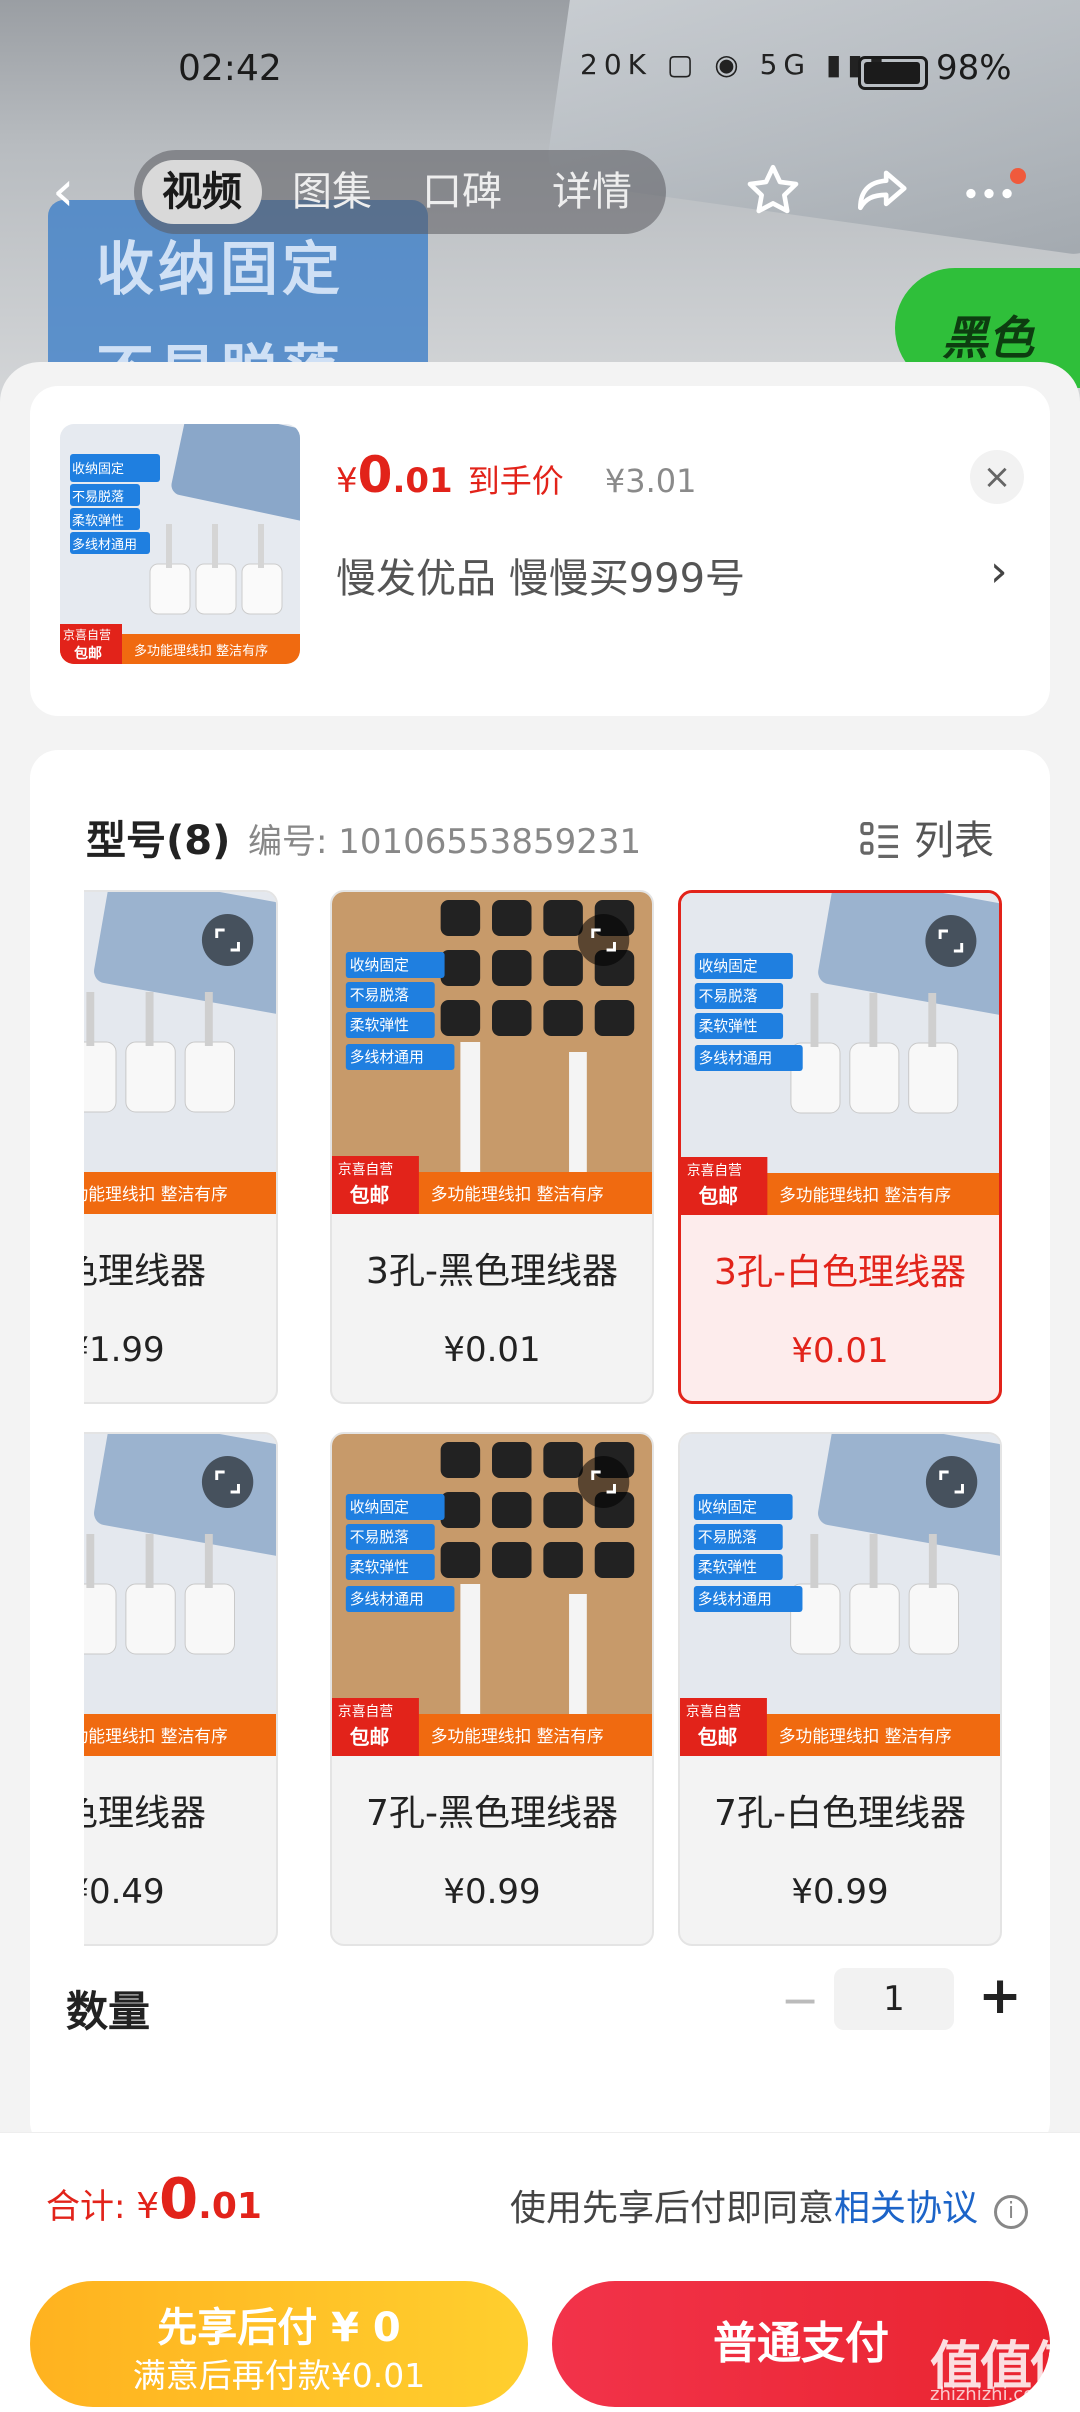 Image resolution: width=1080 pixels, height=2412 pixels. What do you see at coordinates (991, 2394) in the screenshot?
I see `watermark-url: zhizhizhi.com` at bounding box center [991, 2394].